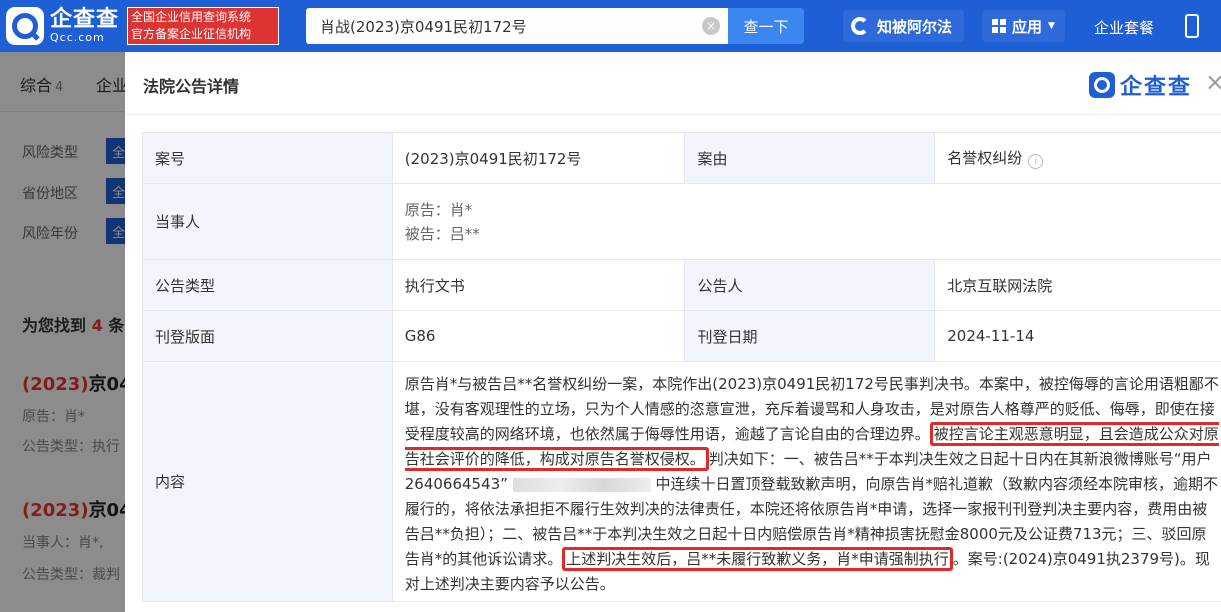 The height and width of the screenshot is (612, 1221). I want to click on table-row: 公告类型 执行文书 公告人 北京互联网法院, so click(681, 285).